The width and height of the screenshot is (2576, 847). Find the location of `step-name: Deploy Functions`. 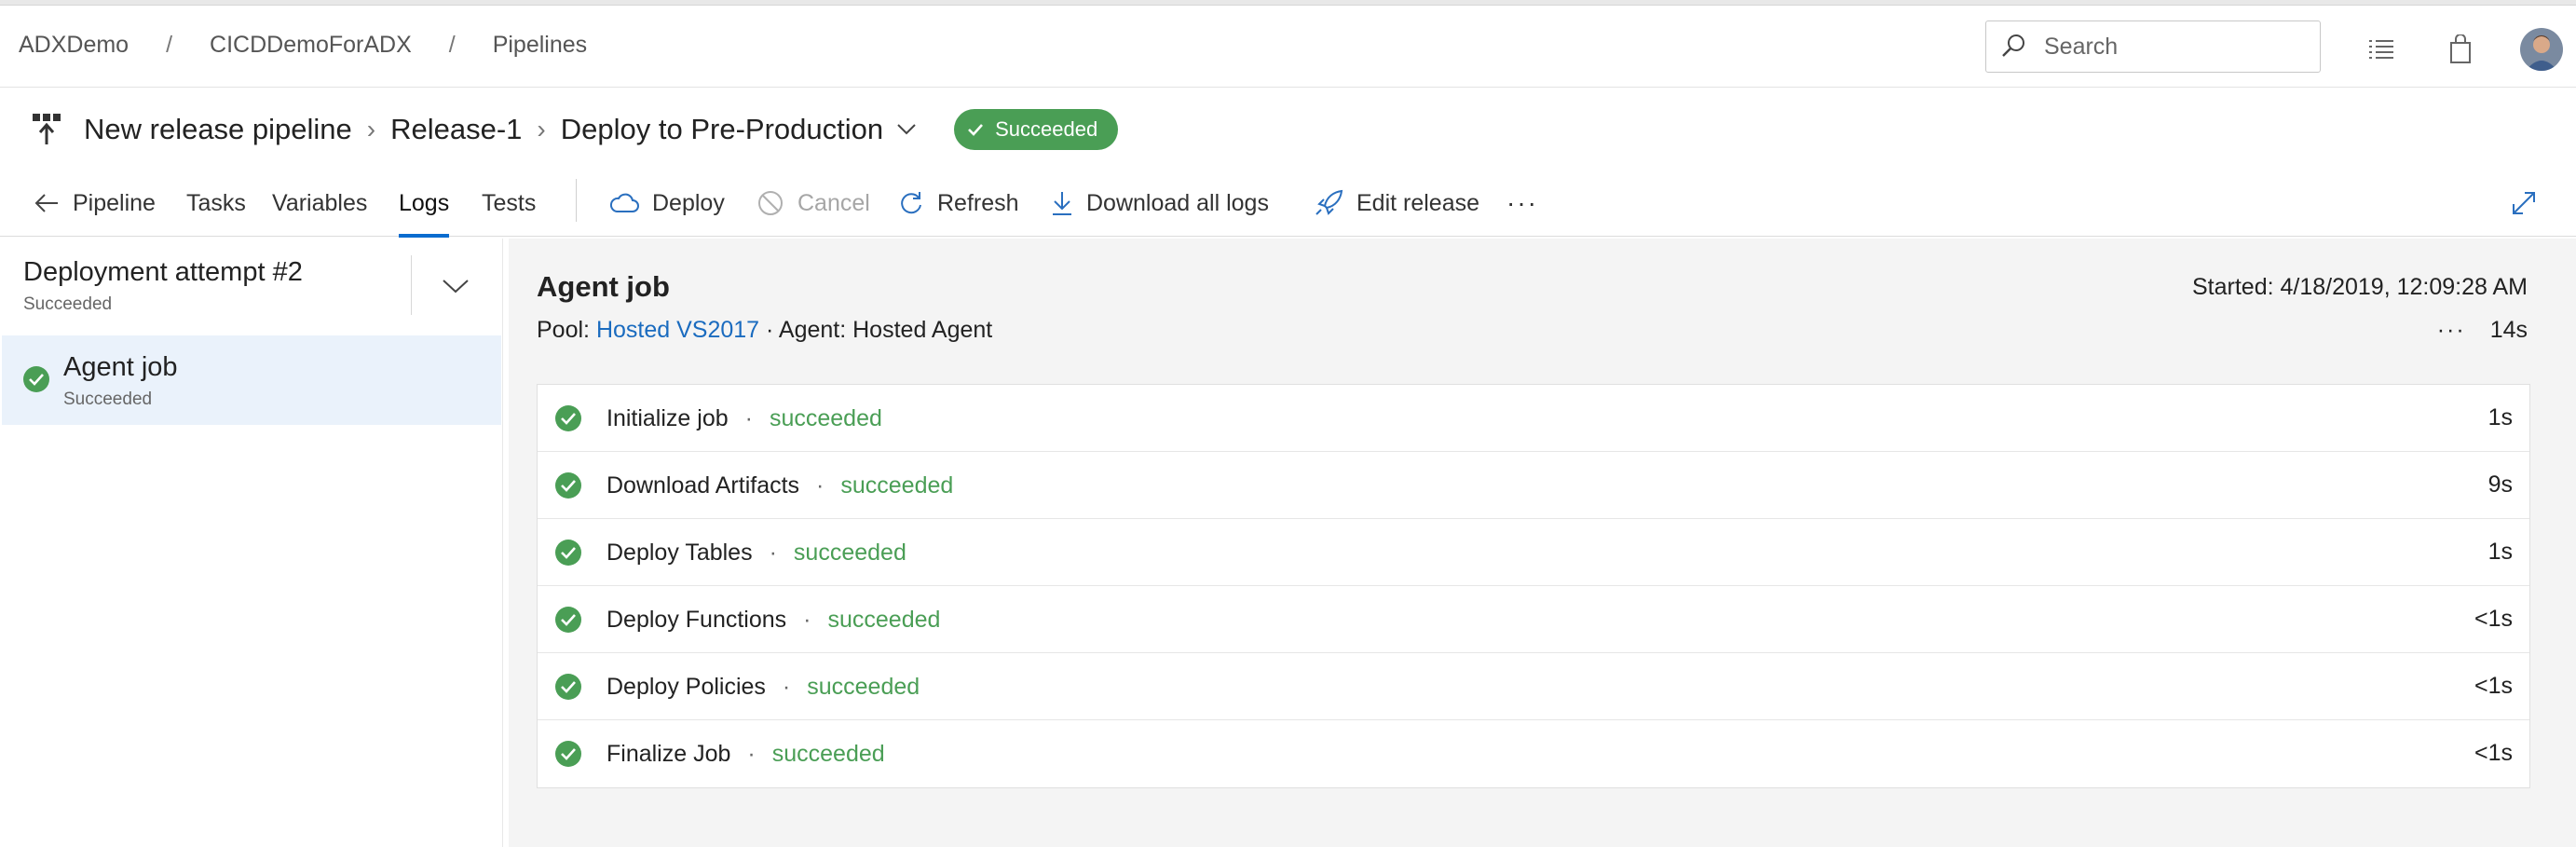

step-name: Deploy Functions is located at coordinates (697, 620).